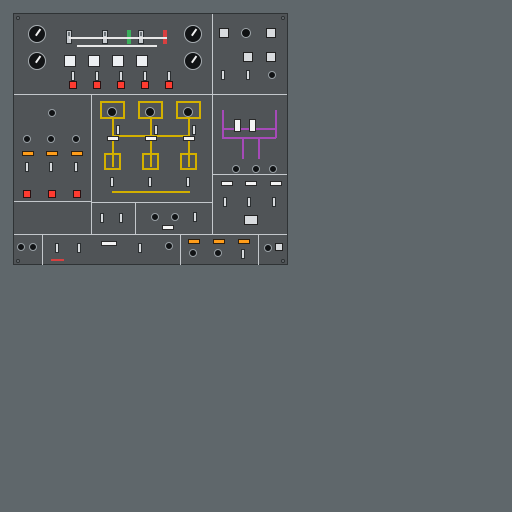 This screenshot has height=512, width=512. What do you see at coordinates (52, 148) in the screenshot?
I see `middle-left-section` at bounding box center [52, 148].